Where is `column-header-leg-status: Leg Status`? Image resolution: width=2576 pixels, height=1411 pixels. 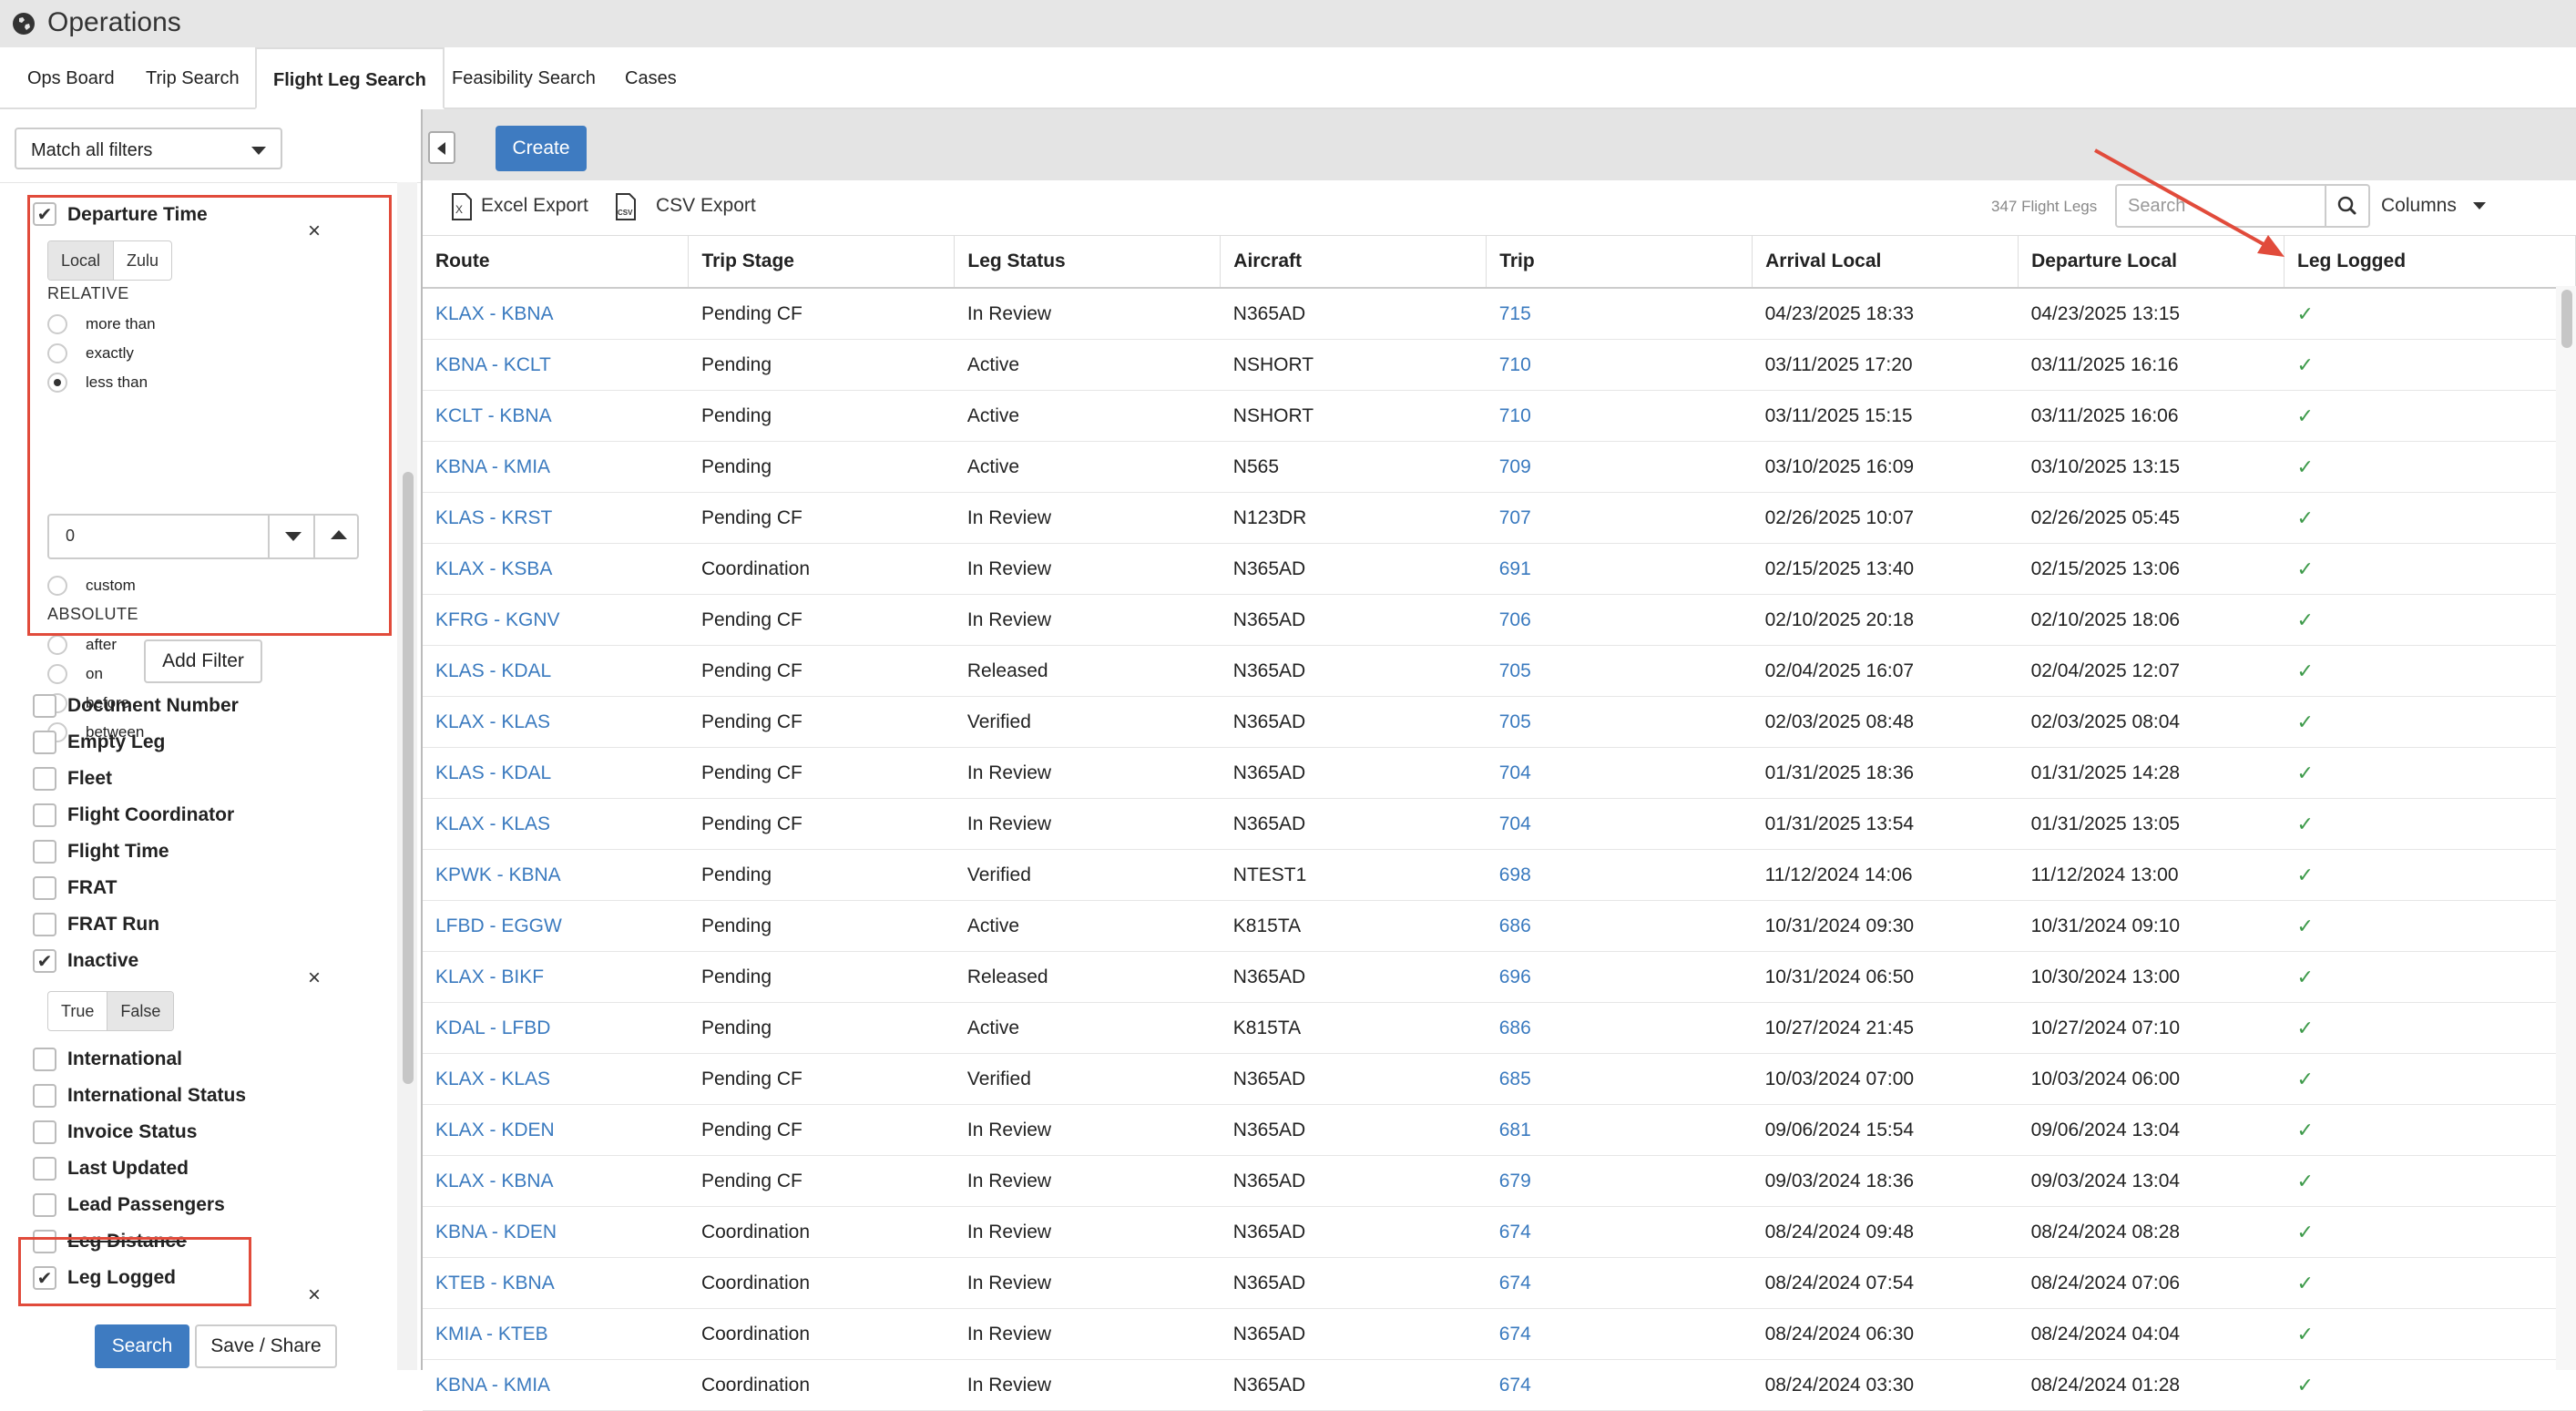
column-header-leg-status: Leg Status is located at coordinates (1088, 262).